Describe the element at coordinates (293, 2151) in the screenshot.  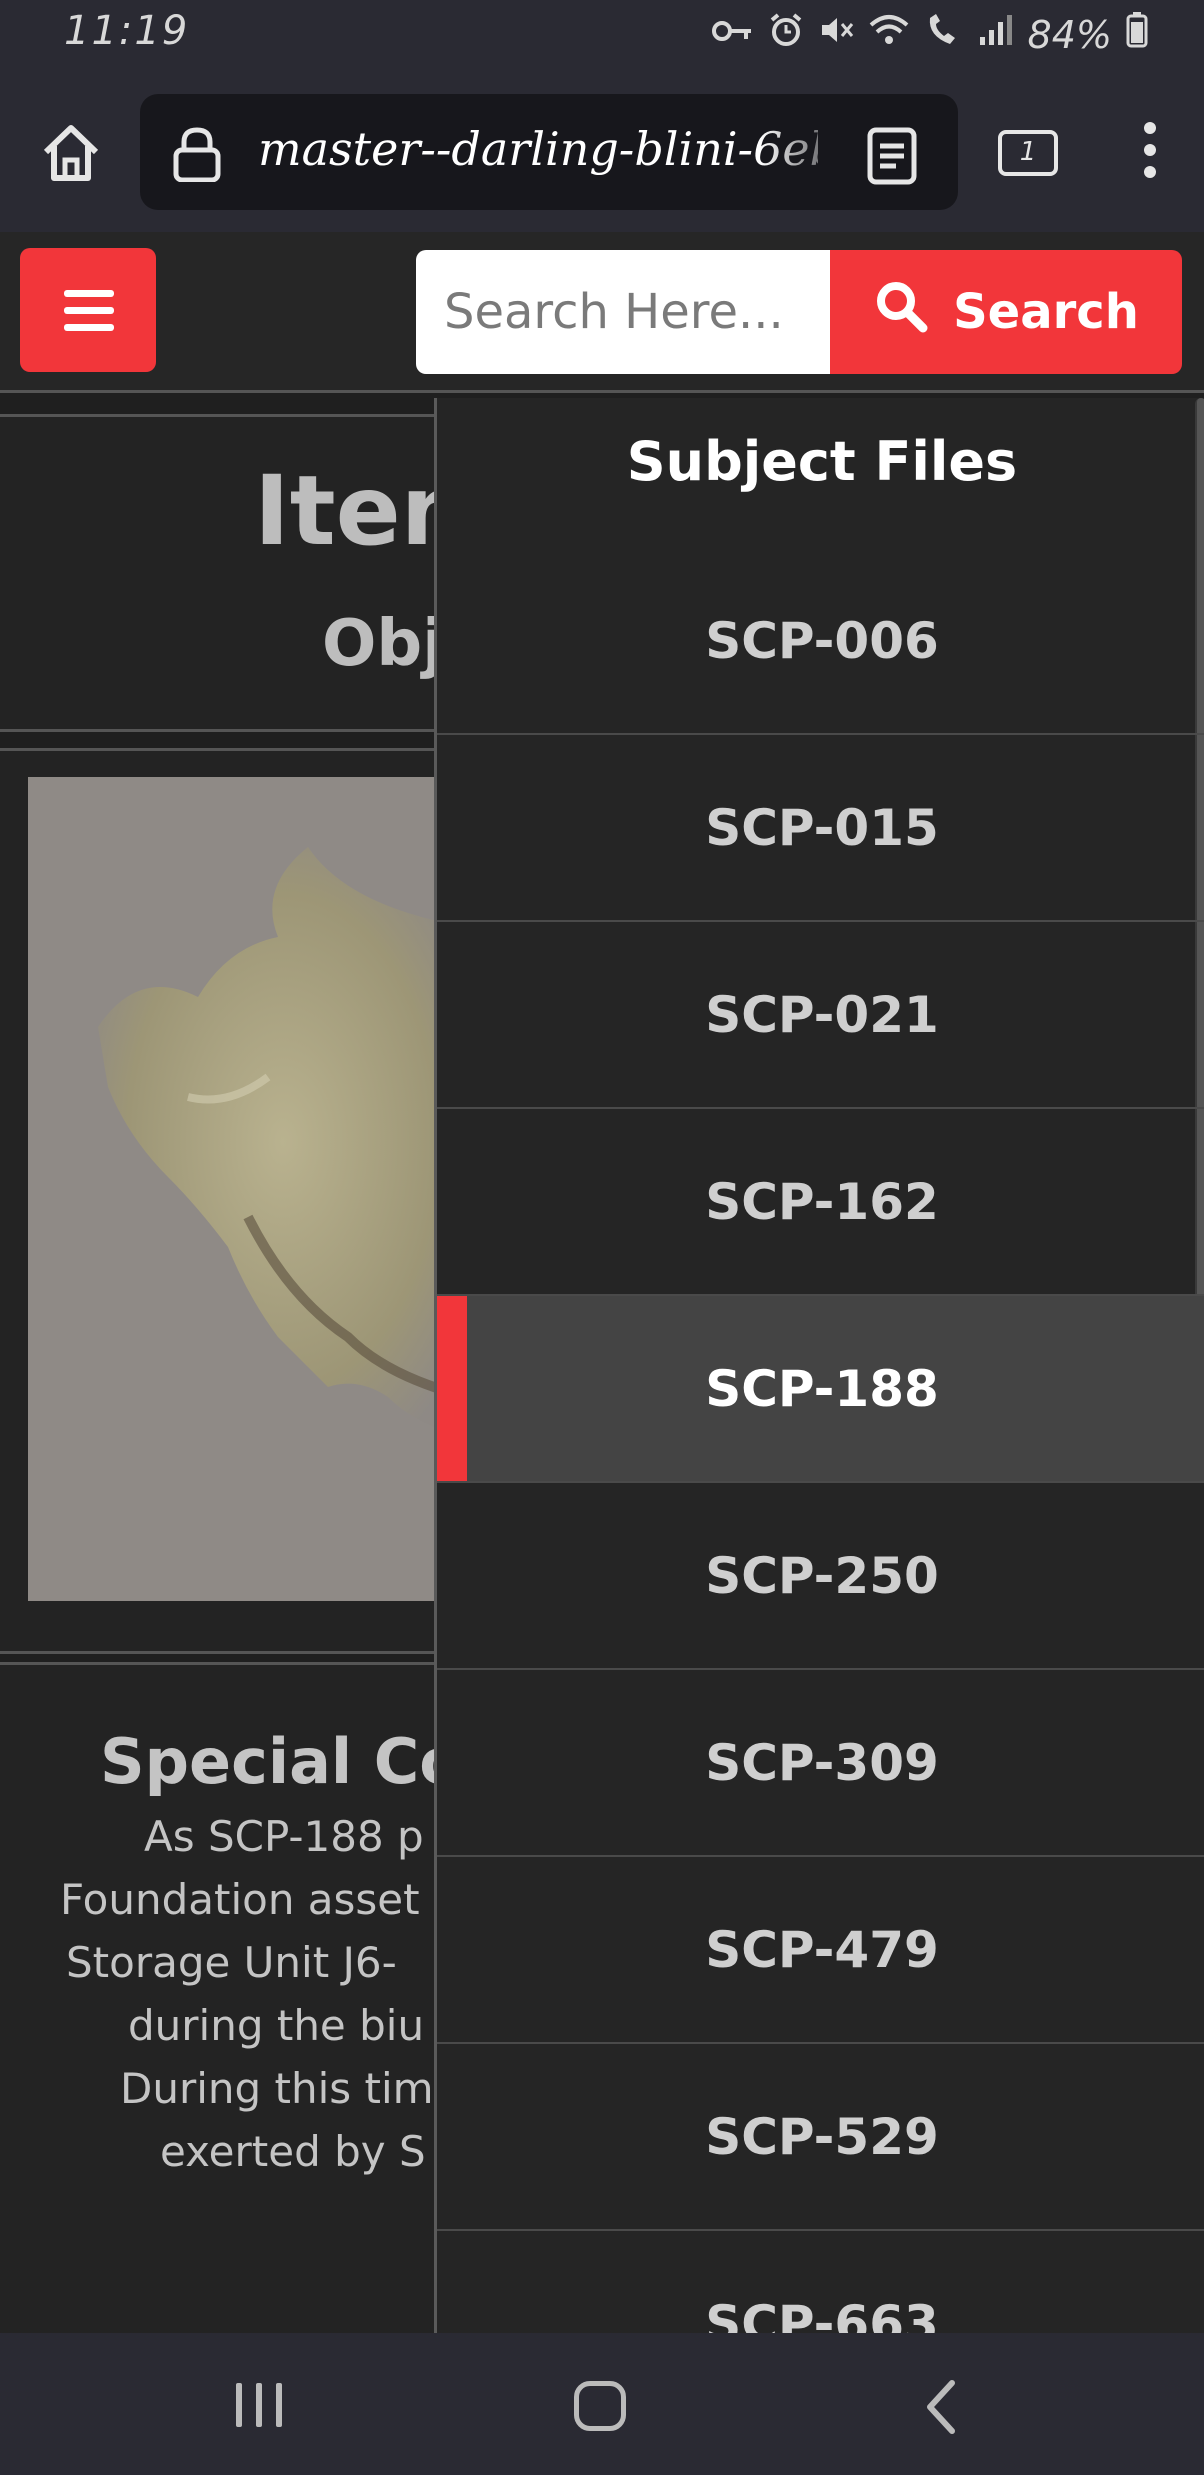
I see `text-line: exerted by S` at that location.